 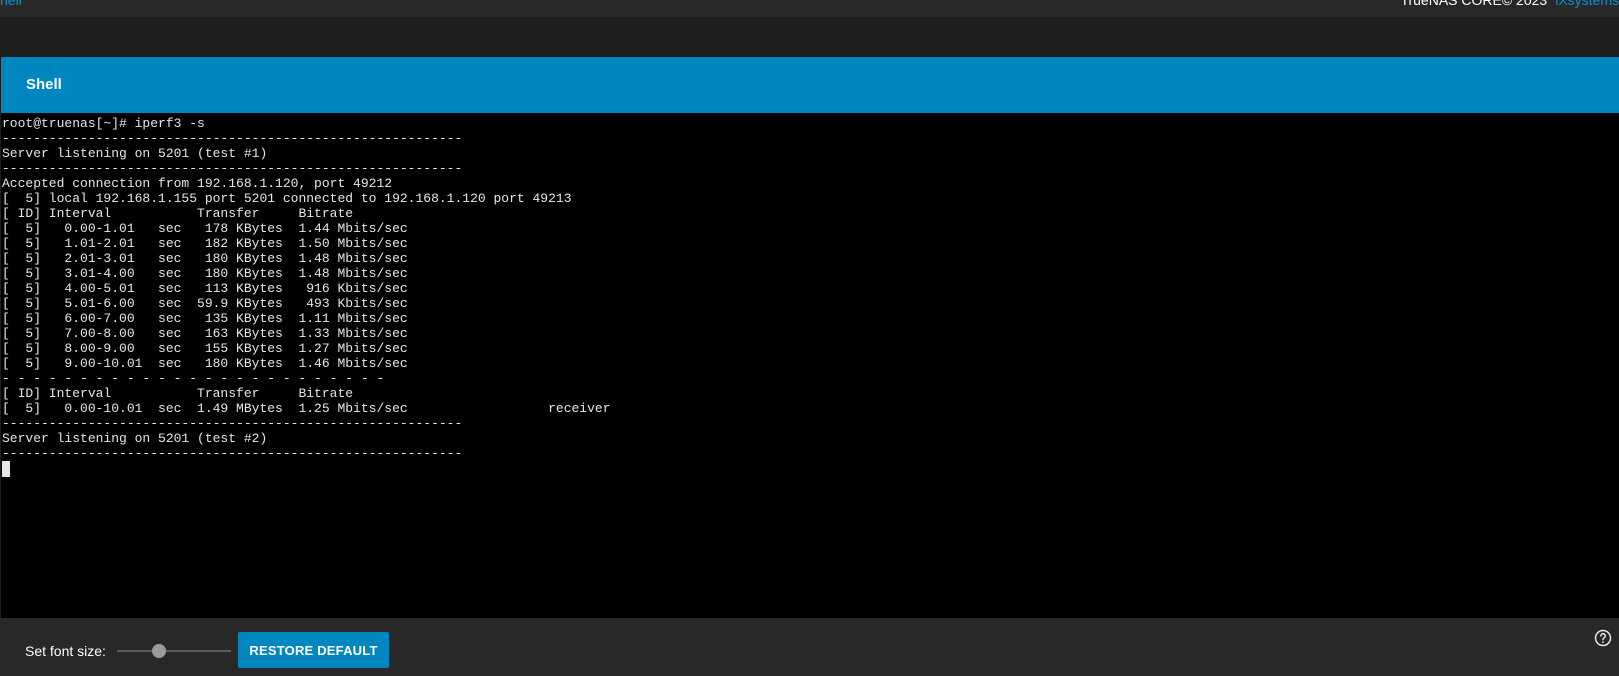 What do you see at coordinates (313, 650) in the screenshot?
I see `restore-default-button: RESTORE DEFAULT` at bounding box center [313, 650].